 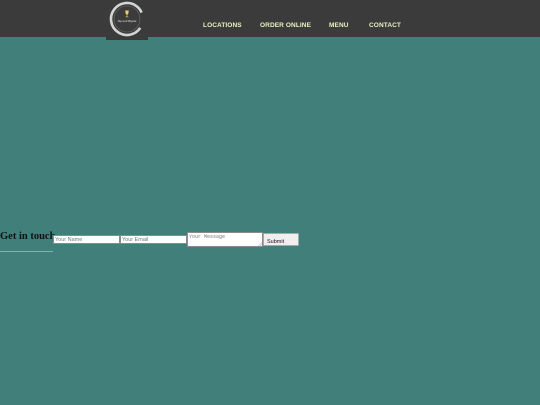 I want to click on nav-link-locations: LOCATIONS, so click(x=222, y=25).